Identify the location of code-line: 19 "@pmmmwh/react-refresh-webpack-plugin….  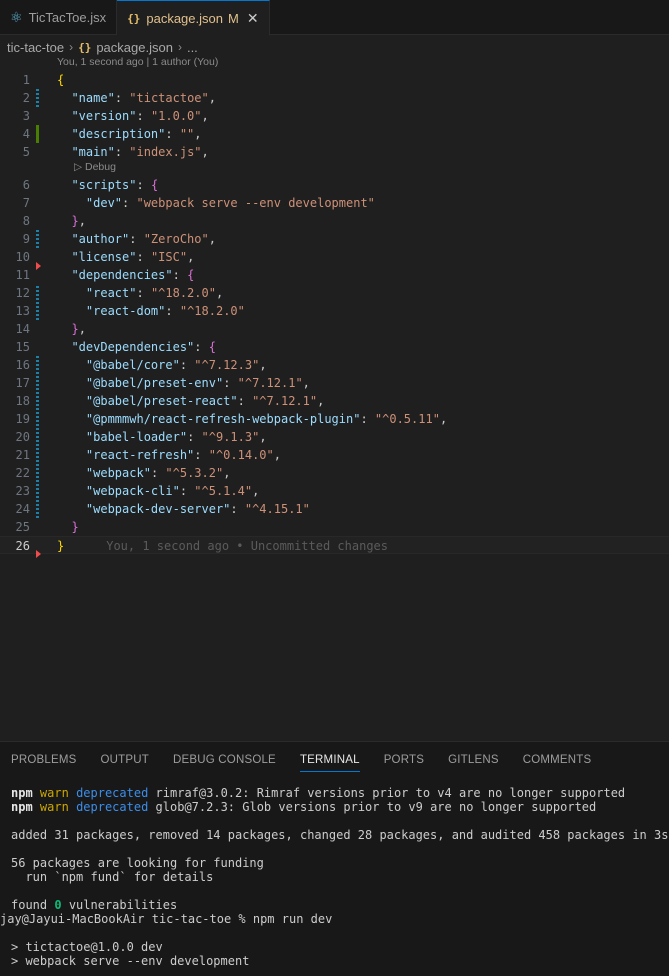
(231, 419).